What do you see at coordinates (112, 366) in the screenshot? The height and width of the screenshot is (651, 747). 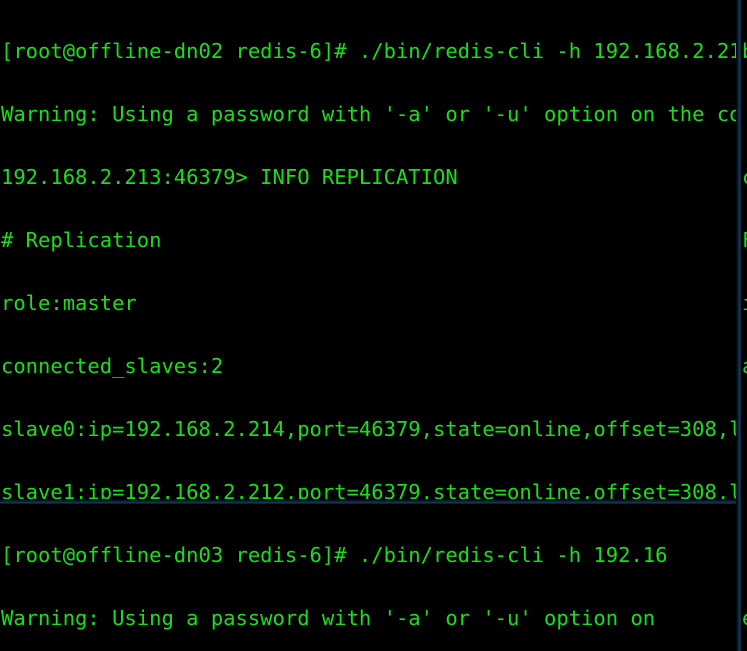 I see `terminal-line: connected_slaves:2` at bounding box center [112, 366].